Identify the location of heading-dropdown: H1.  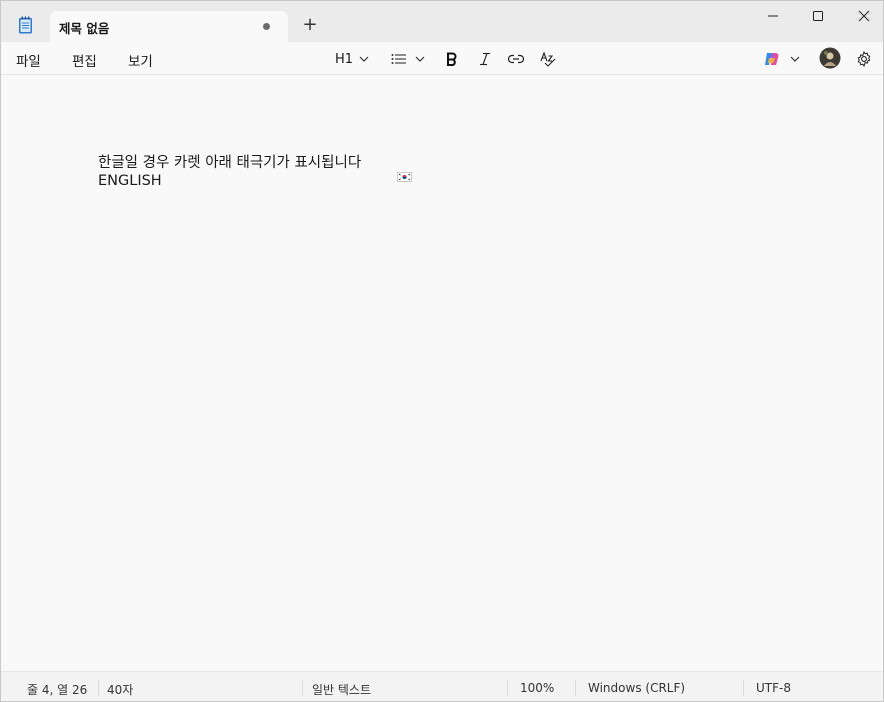
(352, 59).